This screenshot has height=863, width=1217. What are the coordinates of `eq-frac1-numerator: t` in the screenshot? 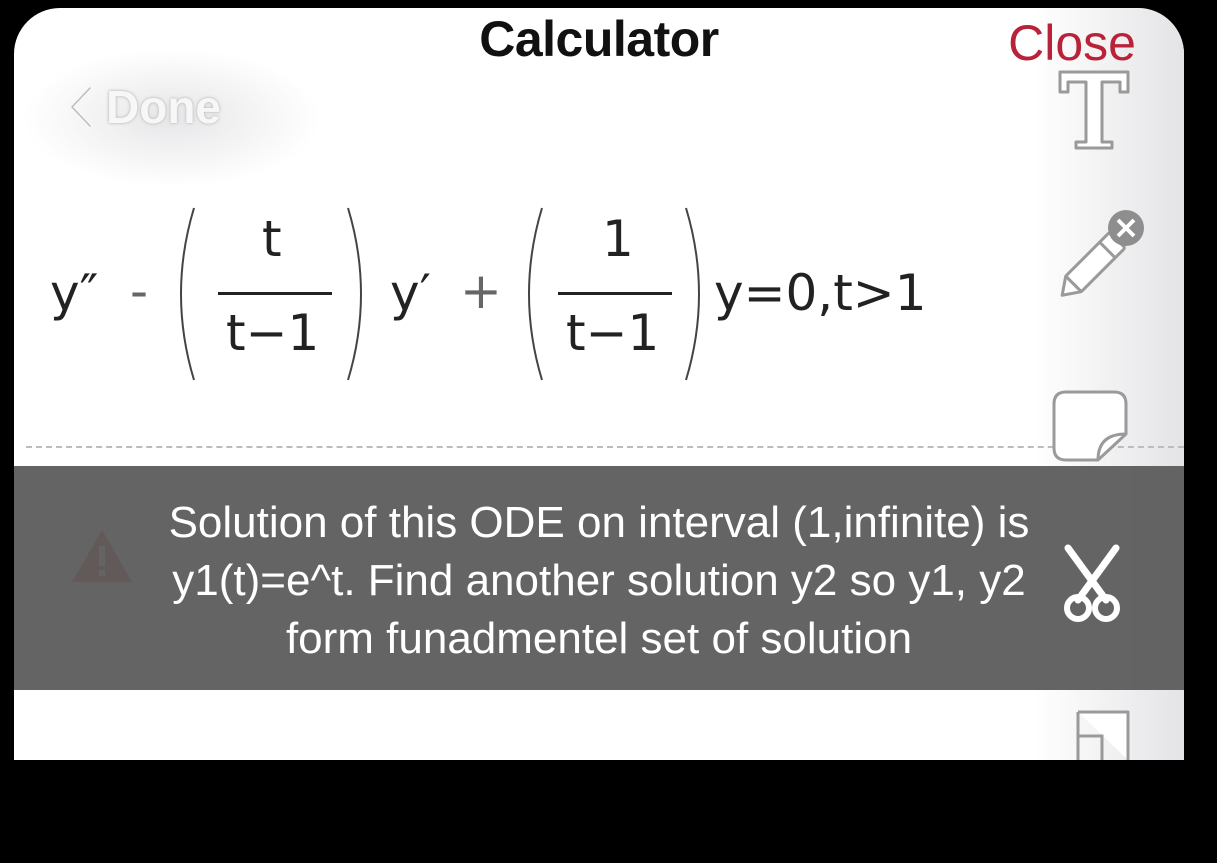 It's located at (272, 239).